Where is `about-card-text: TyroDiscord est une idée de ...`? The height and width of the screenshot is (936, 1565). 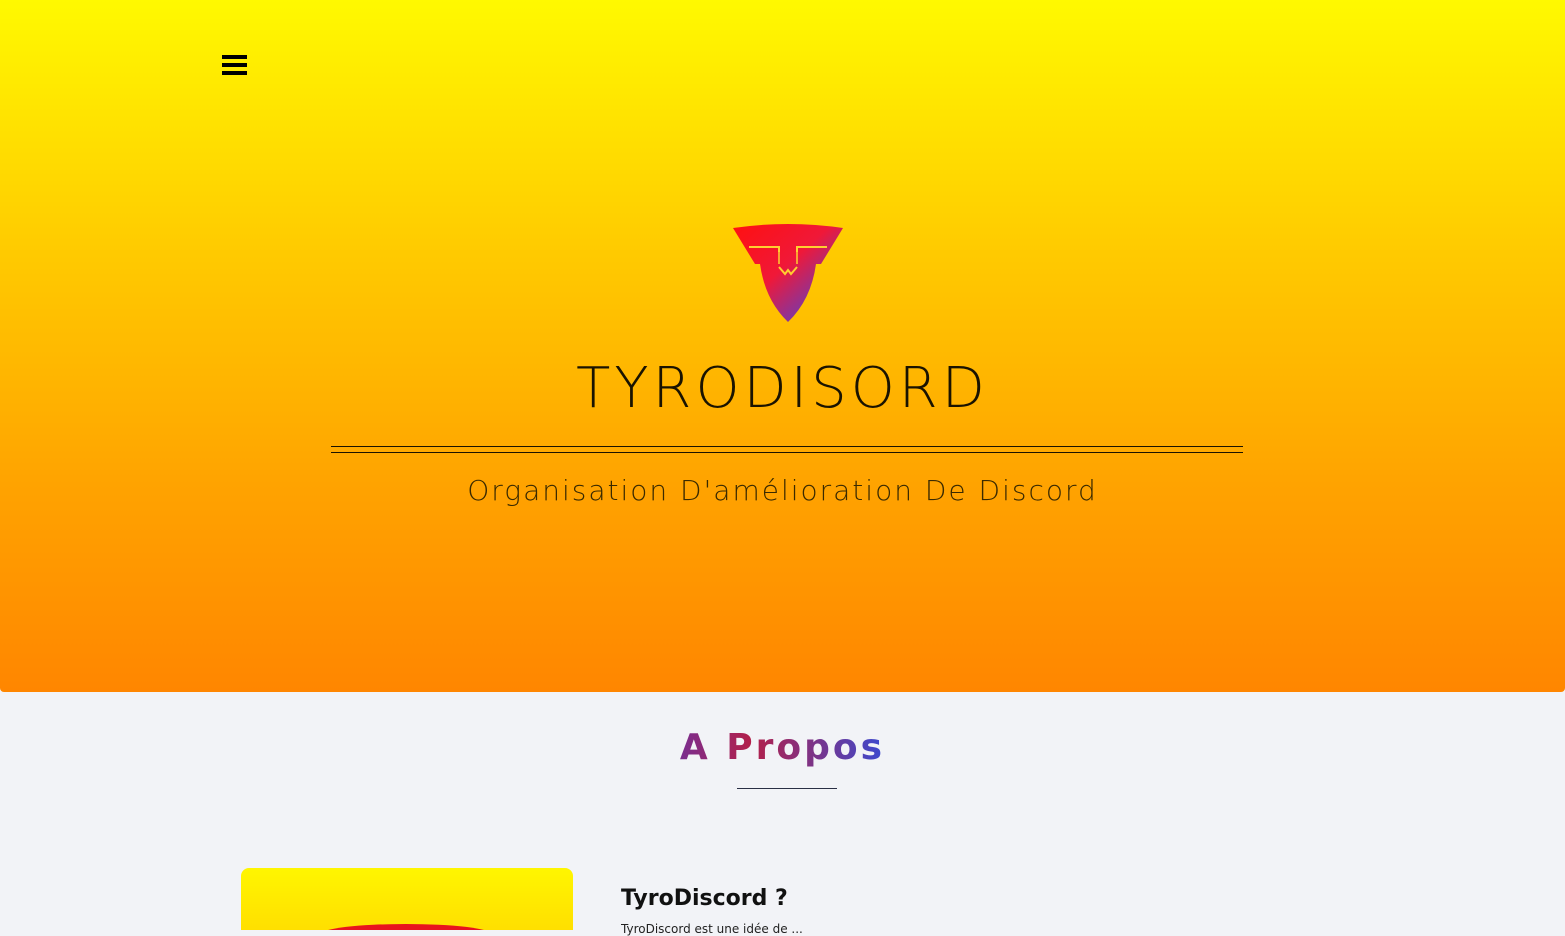
about-card-text: TyroDiscord est une idée de ... is located at coordinates (712, 929).